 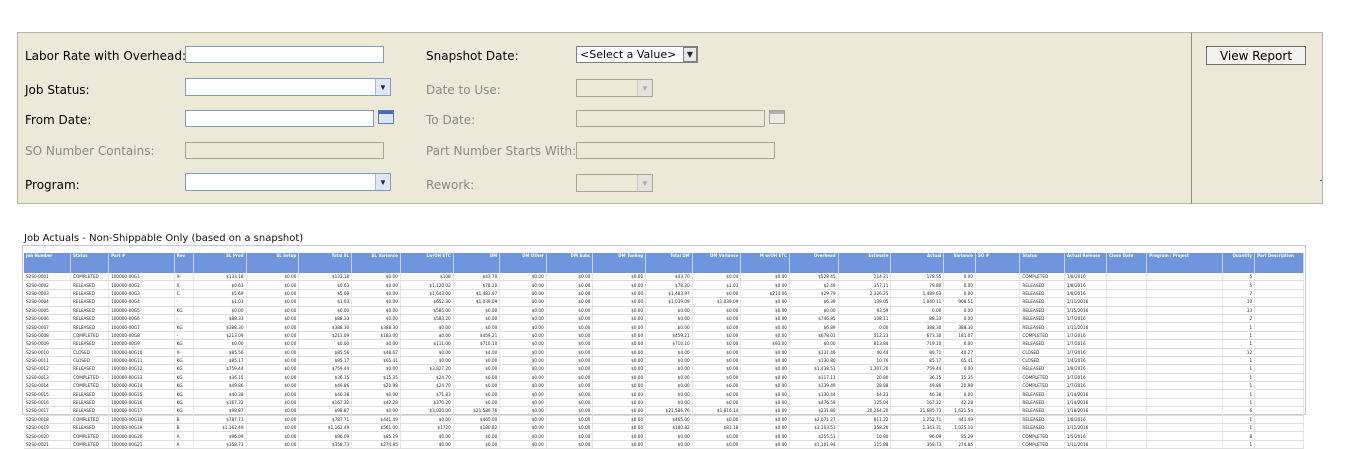 I want to click on column-header: Total SL, so click(x=325, y=263).